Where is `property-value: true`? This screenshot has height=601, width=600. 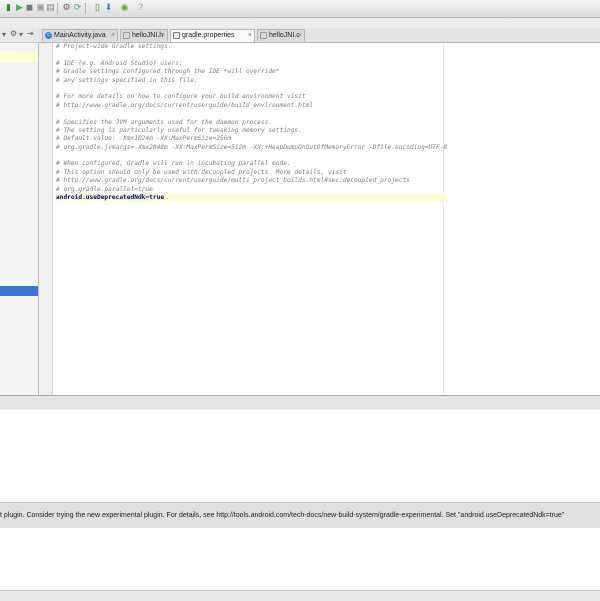
property-value: true is located at coordinates (157, 198).